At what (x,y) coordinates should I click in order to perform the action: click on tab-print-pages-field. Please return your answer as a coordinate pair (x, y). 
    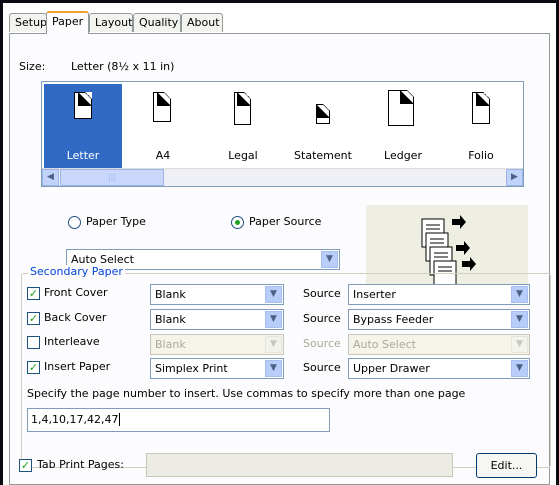
    Looking at the image, I should click on (299, 465).